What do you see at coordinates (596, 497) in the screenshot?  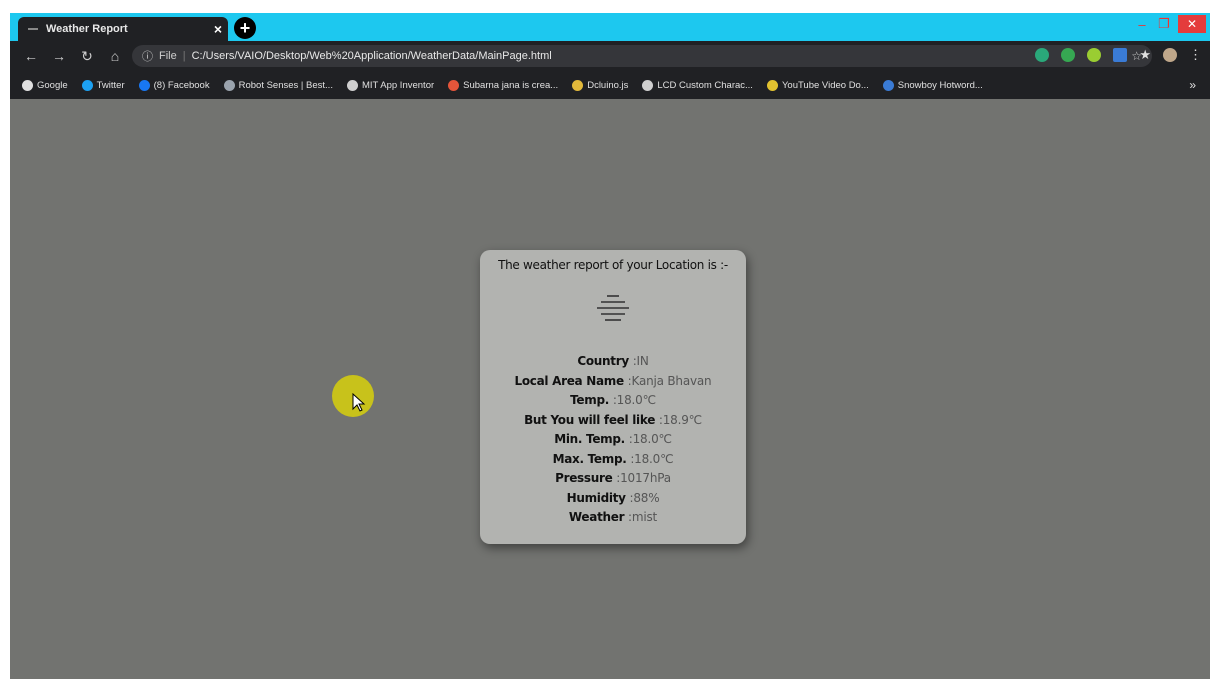 I see `row-label: Humidity` at bounding box center [596, 497].